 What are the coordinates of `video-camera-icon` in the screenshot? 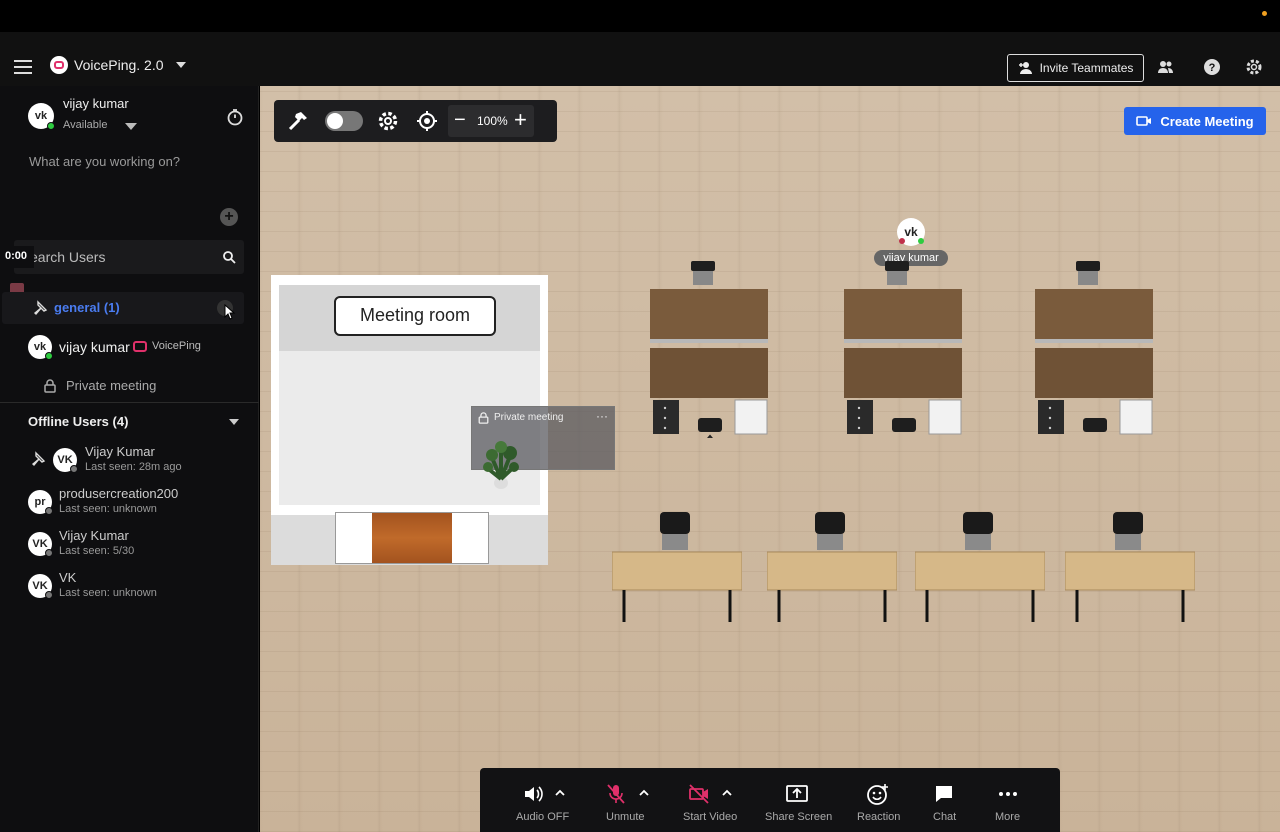 It's located at (1144, 121).